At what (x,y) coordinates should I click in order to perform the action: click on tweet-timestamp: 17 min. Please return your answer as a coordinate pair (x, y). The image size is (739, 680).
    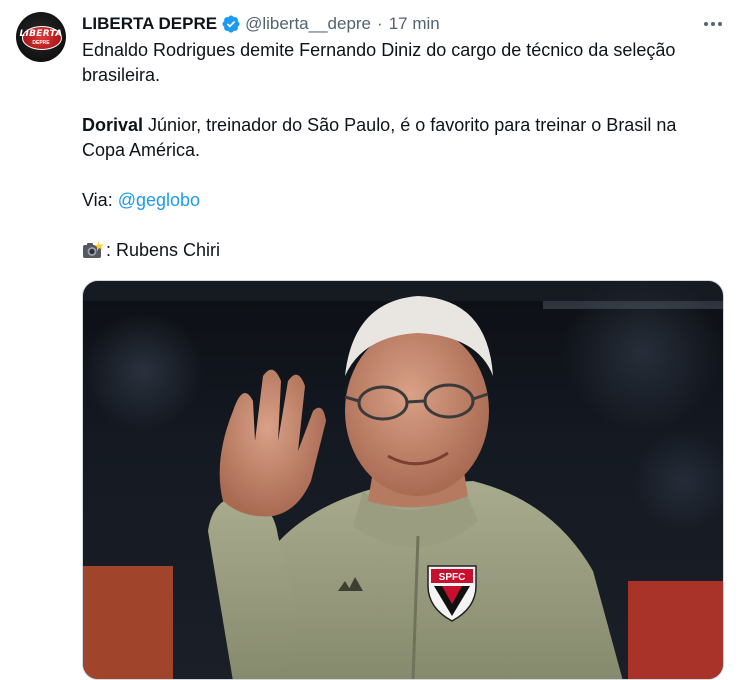
    Looking at the image, I should click on (414, 24).